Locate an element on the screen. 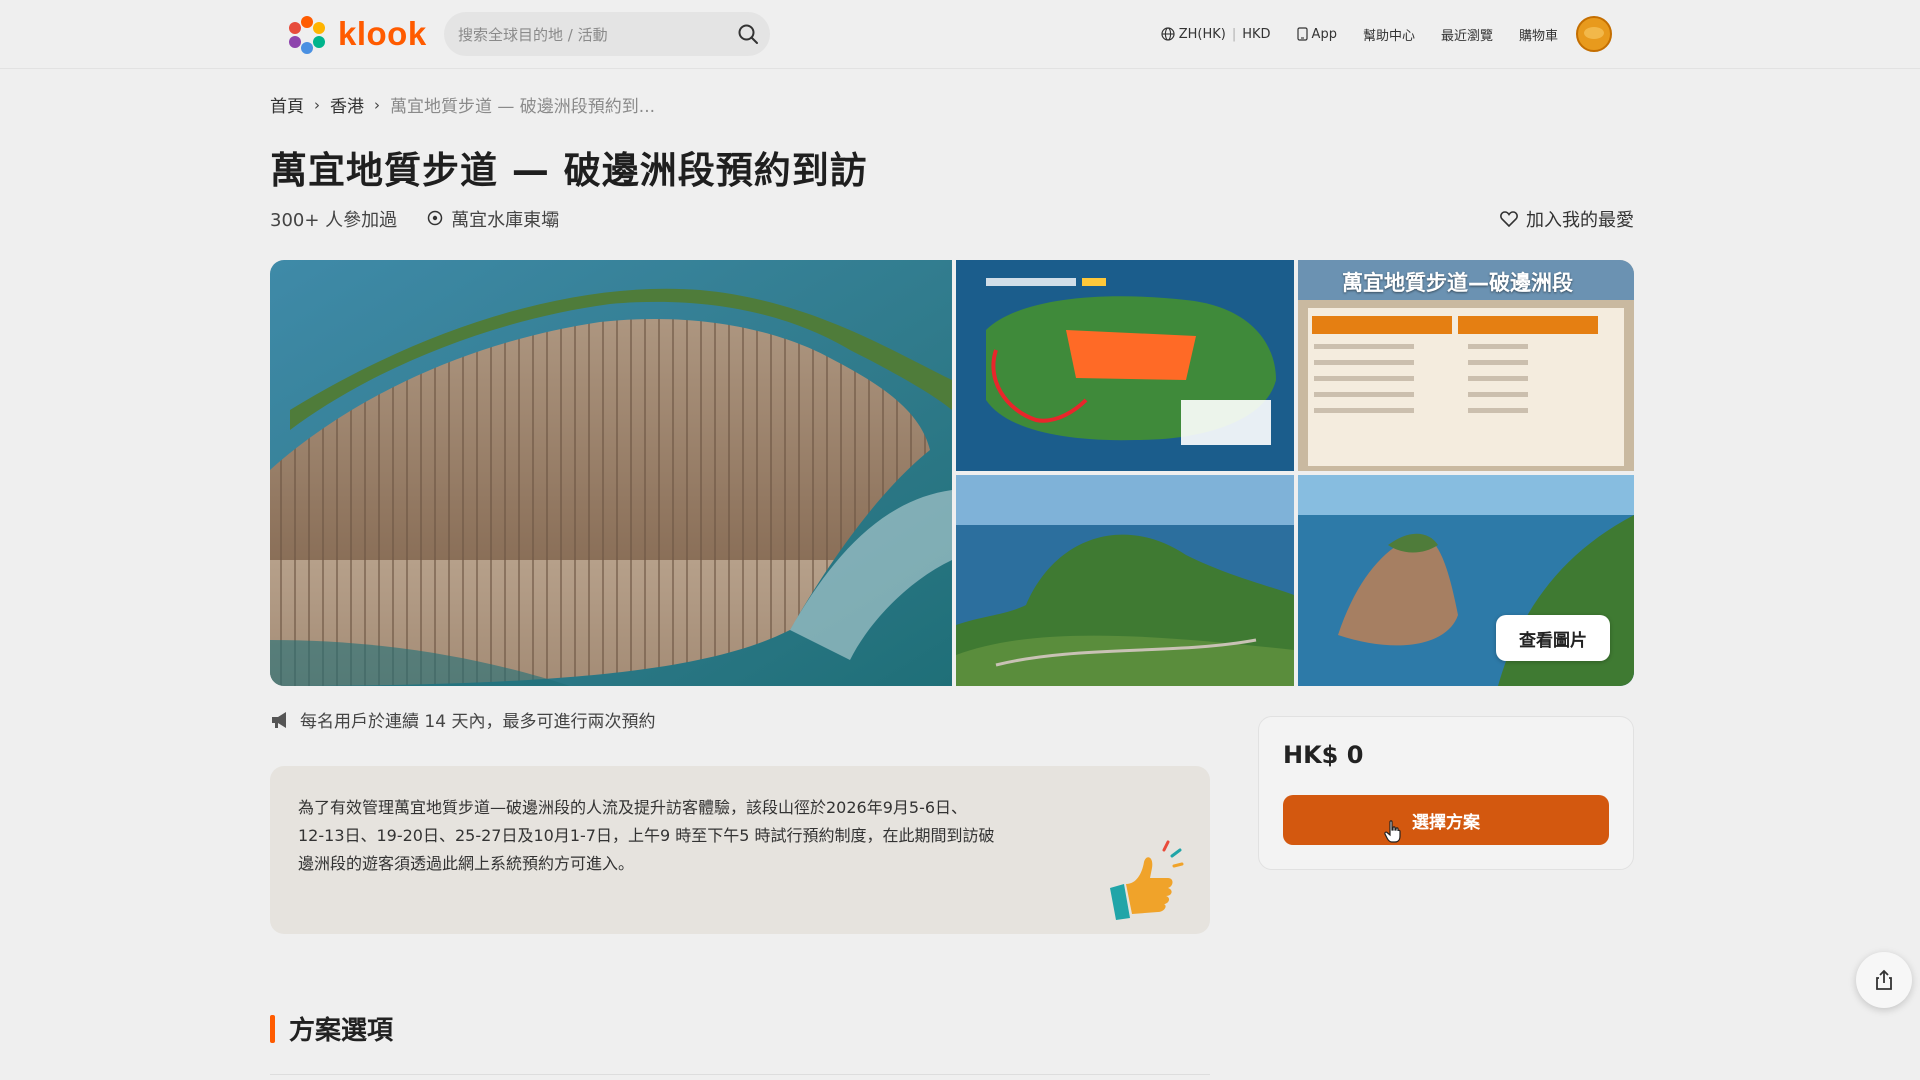 This screenshot has height=1080, width=1920. search-input: 搜索全球目的地 / 活動 is located at coordinates (592, 34).